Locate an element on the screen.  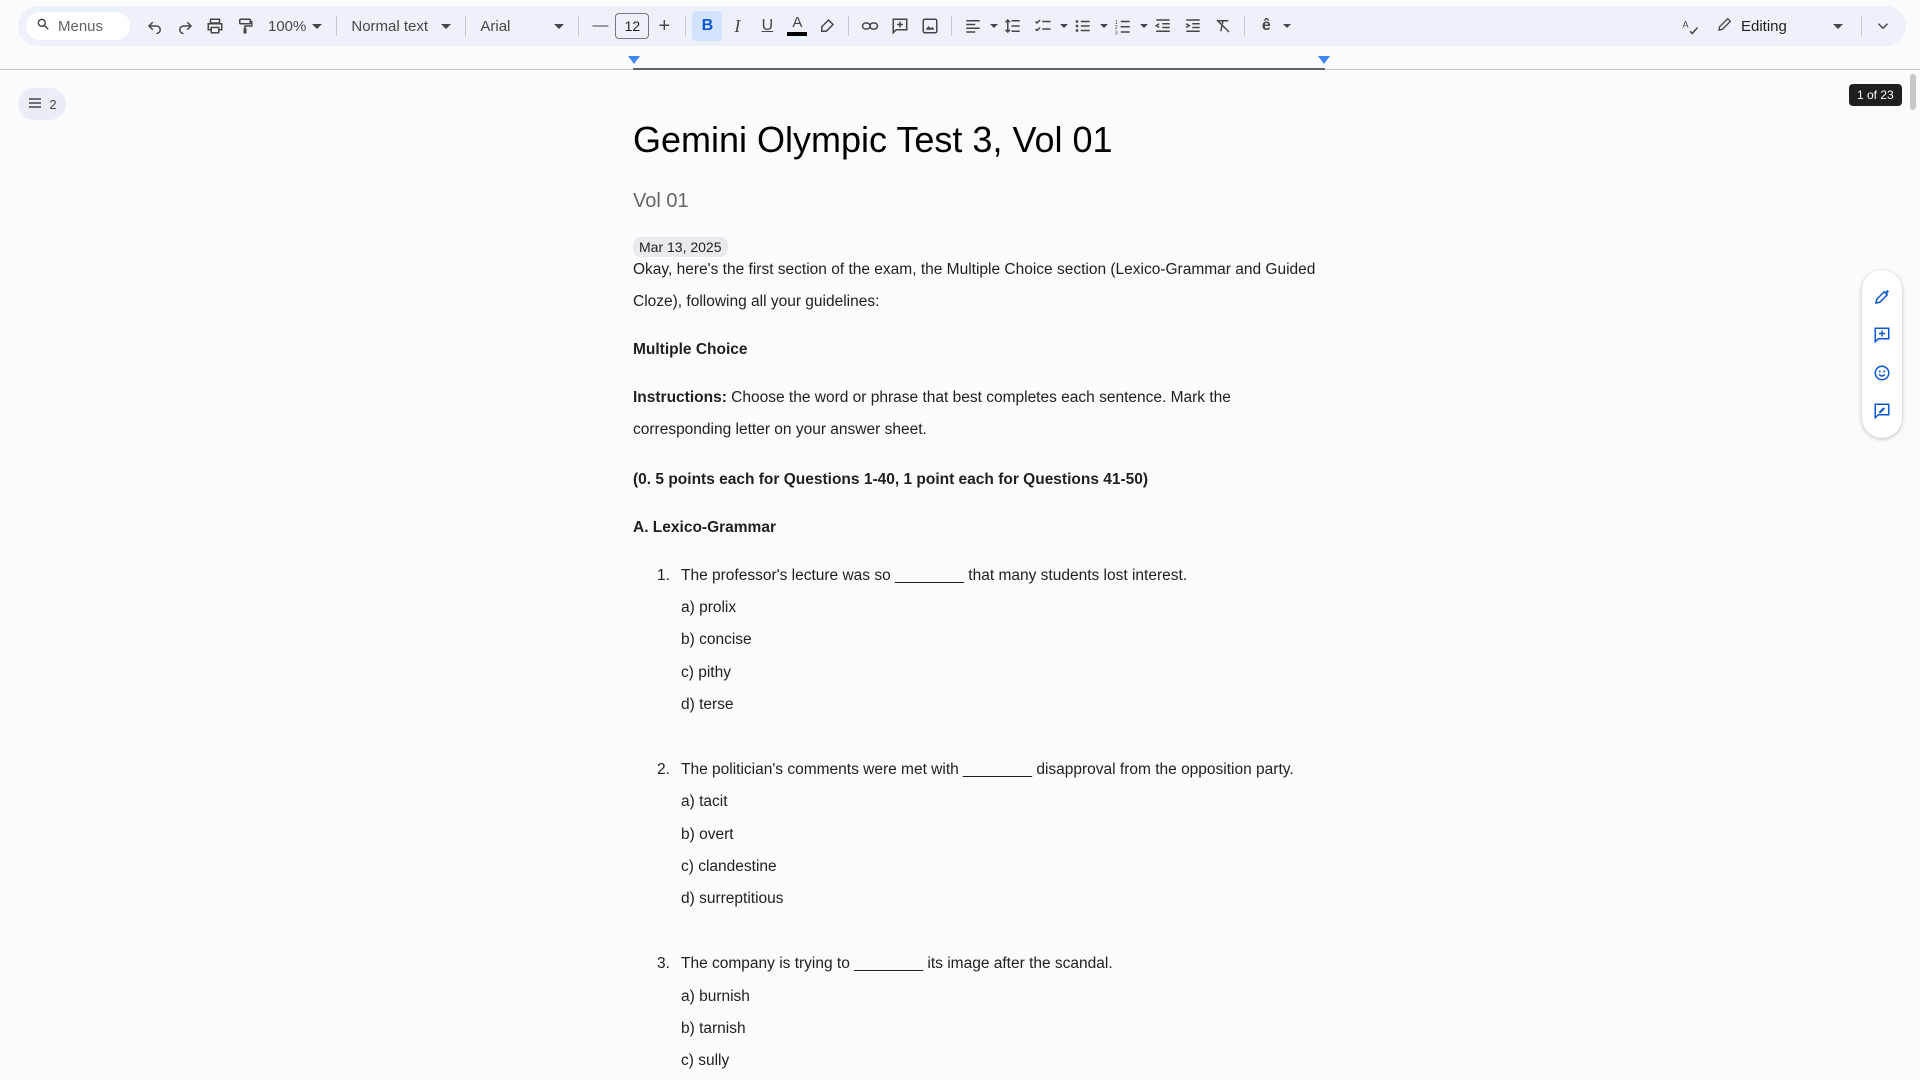
special-characters-icon: ê is located at coordinates (1266, 26).